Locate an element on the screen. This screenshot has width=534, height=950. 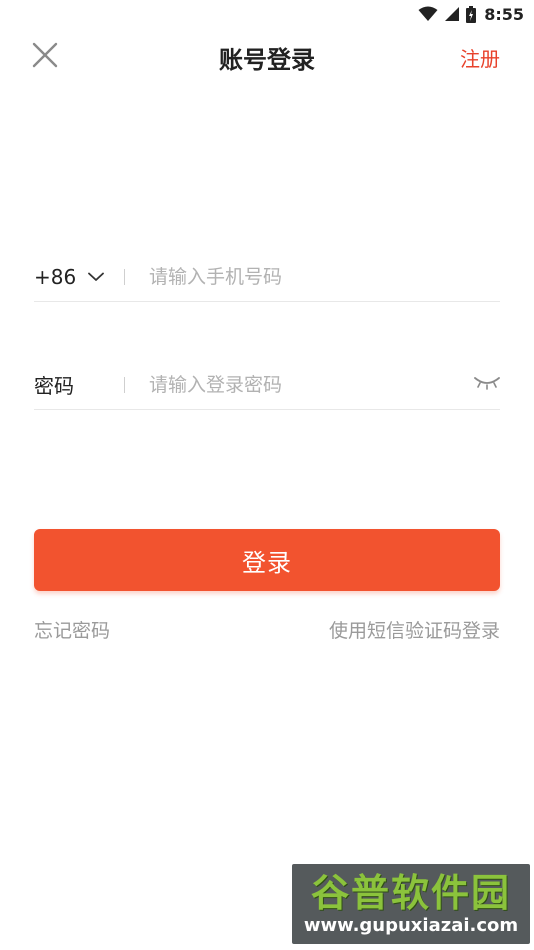
password-visibility-toggle is located at coordinates (485, 384).